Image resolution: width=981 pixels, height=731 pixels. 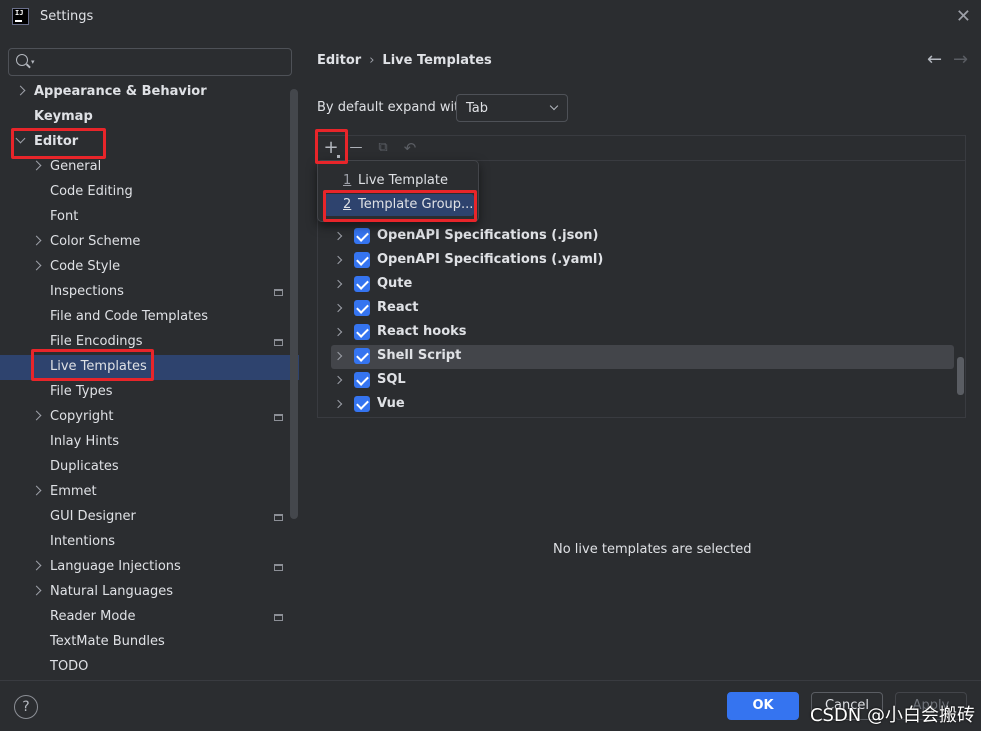 I want to click on template-group-name: OpenAPI Specifications (.json), so click(x=488, y=235).